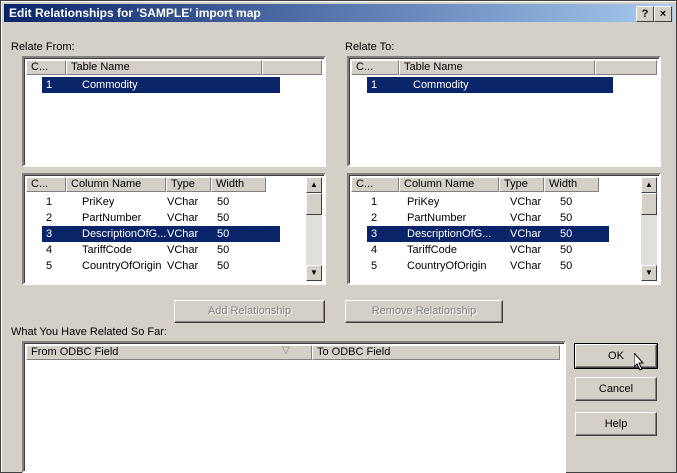  Describe the element at coordinates (663, 14) in the screenshot. I see `close-button: ×` at that location.